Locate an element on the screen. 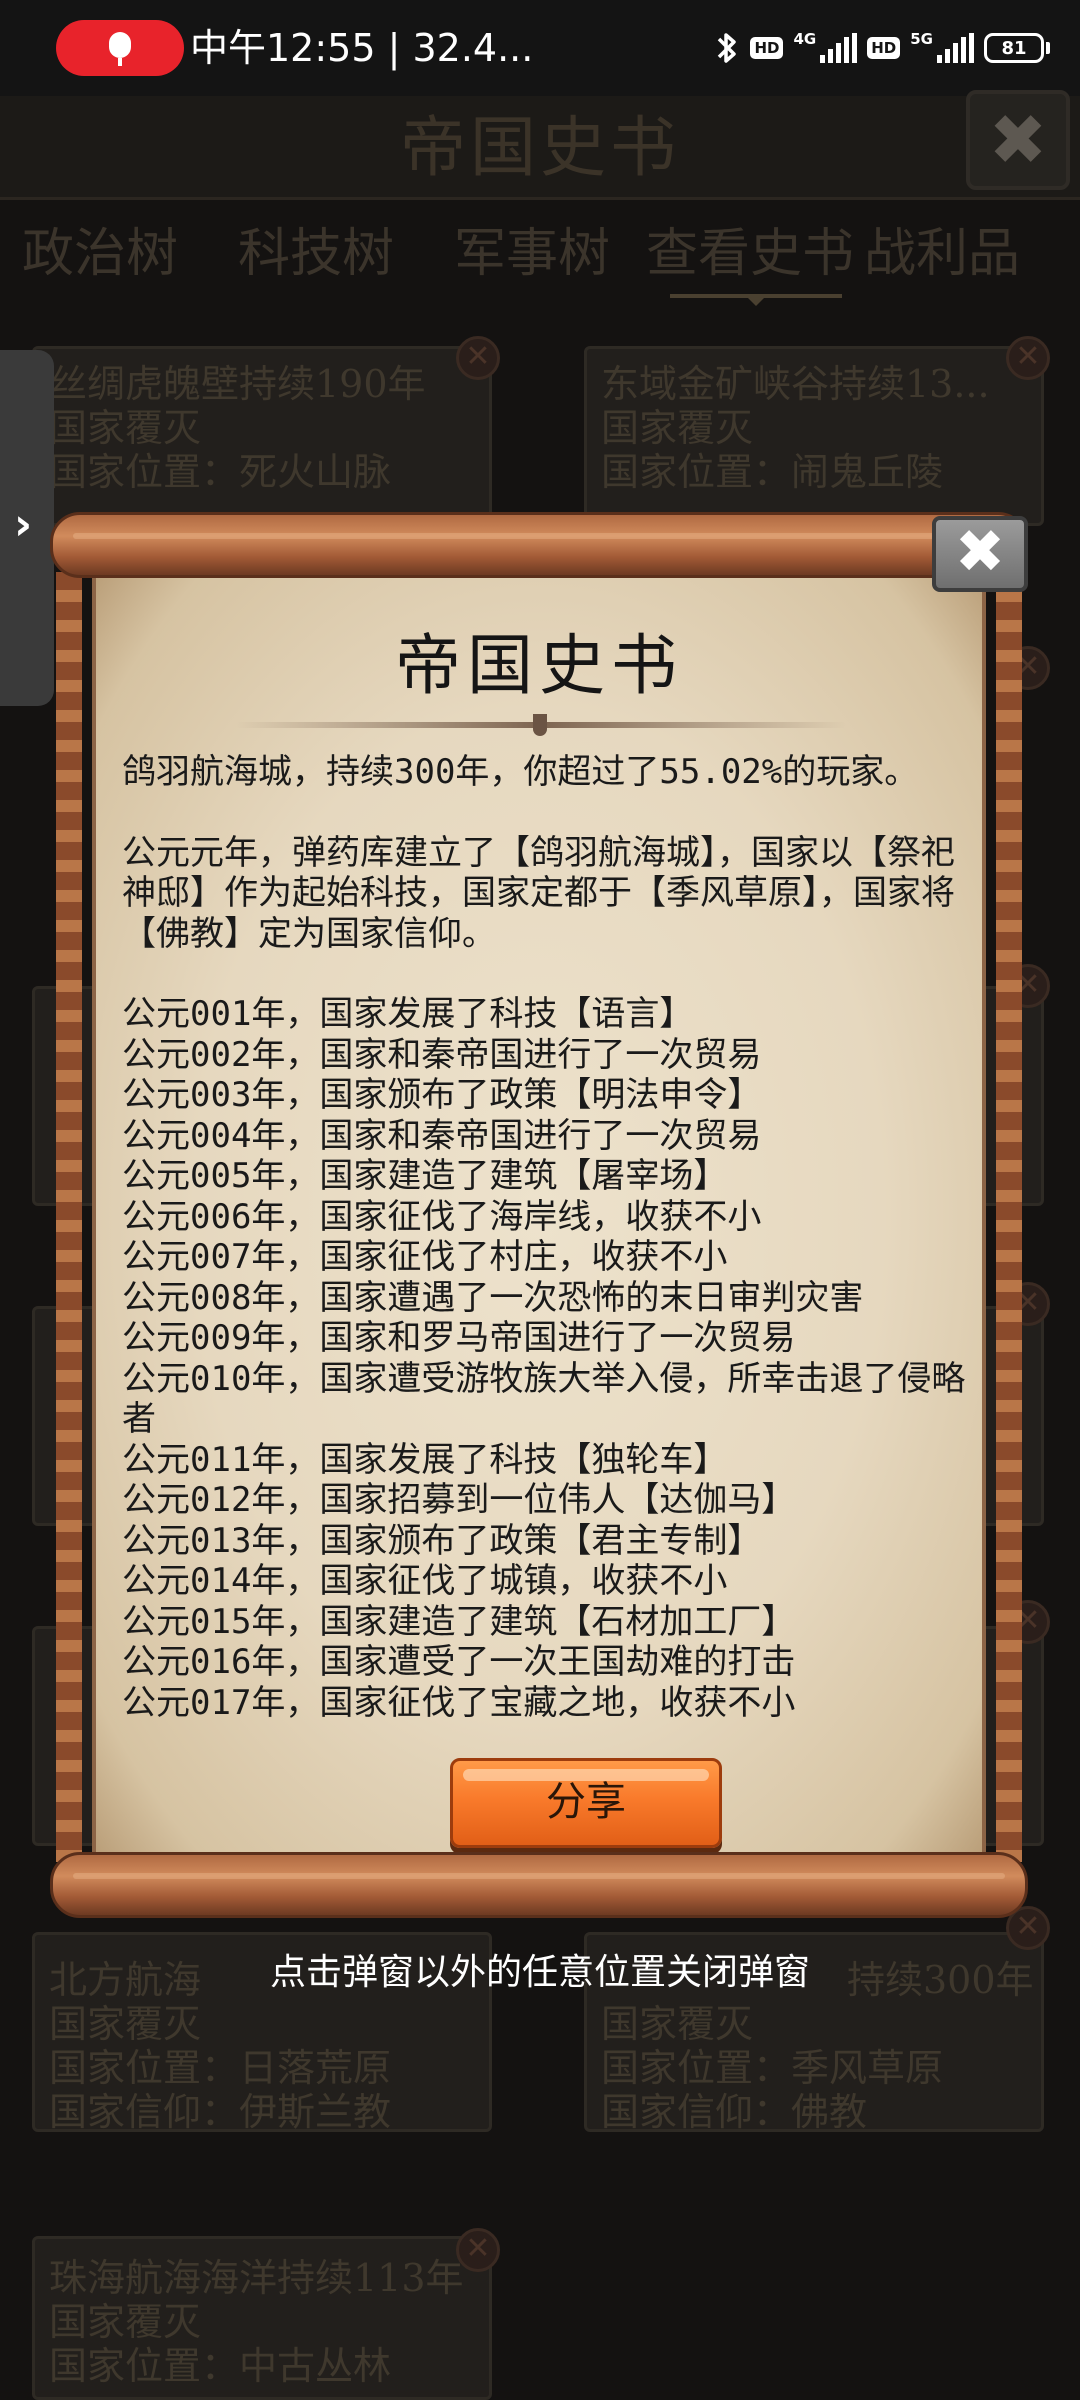 This screenshot has width=1080, height=2400. battery-level: 81 is located at coordinates (1014, 48).